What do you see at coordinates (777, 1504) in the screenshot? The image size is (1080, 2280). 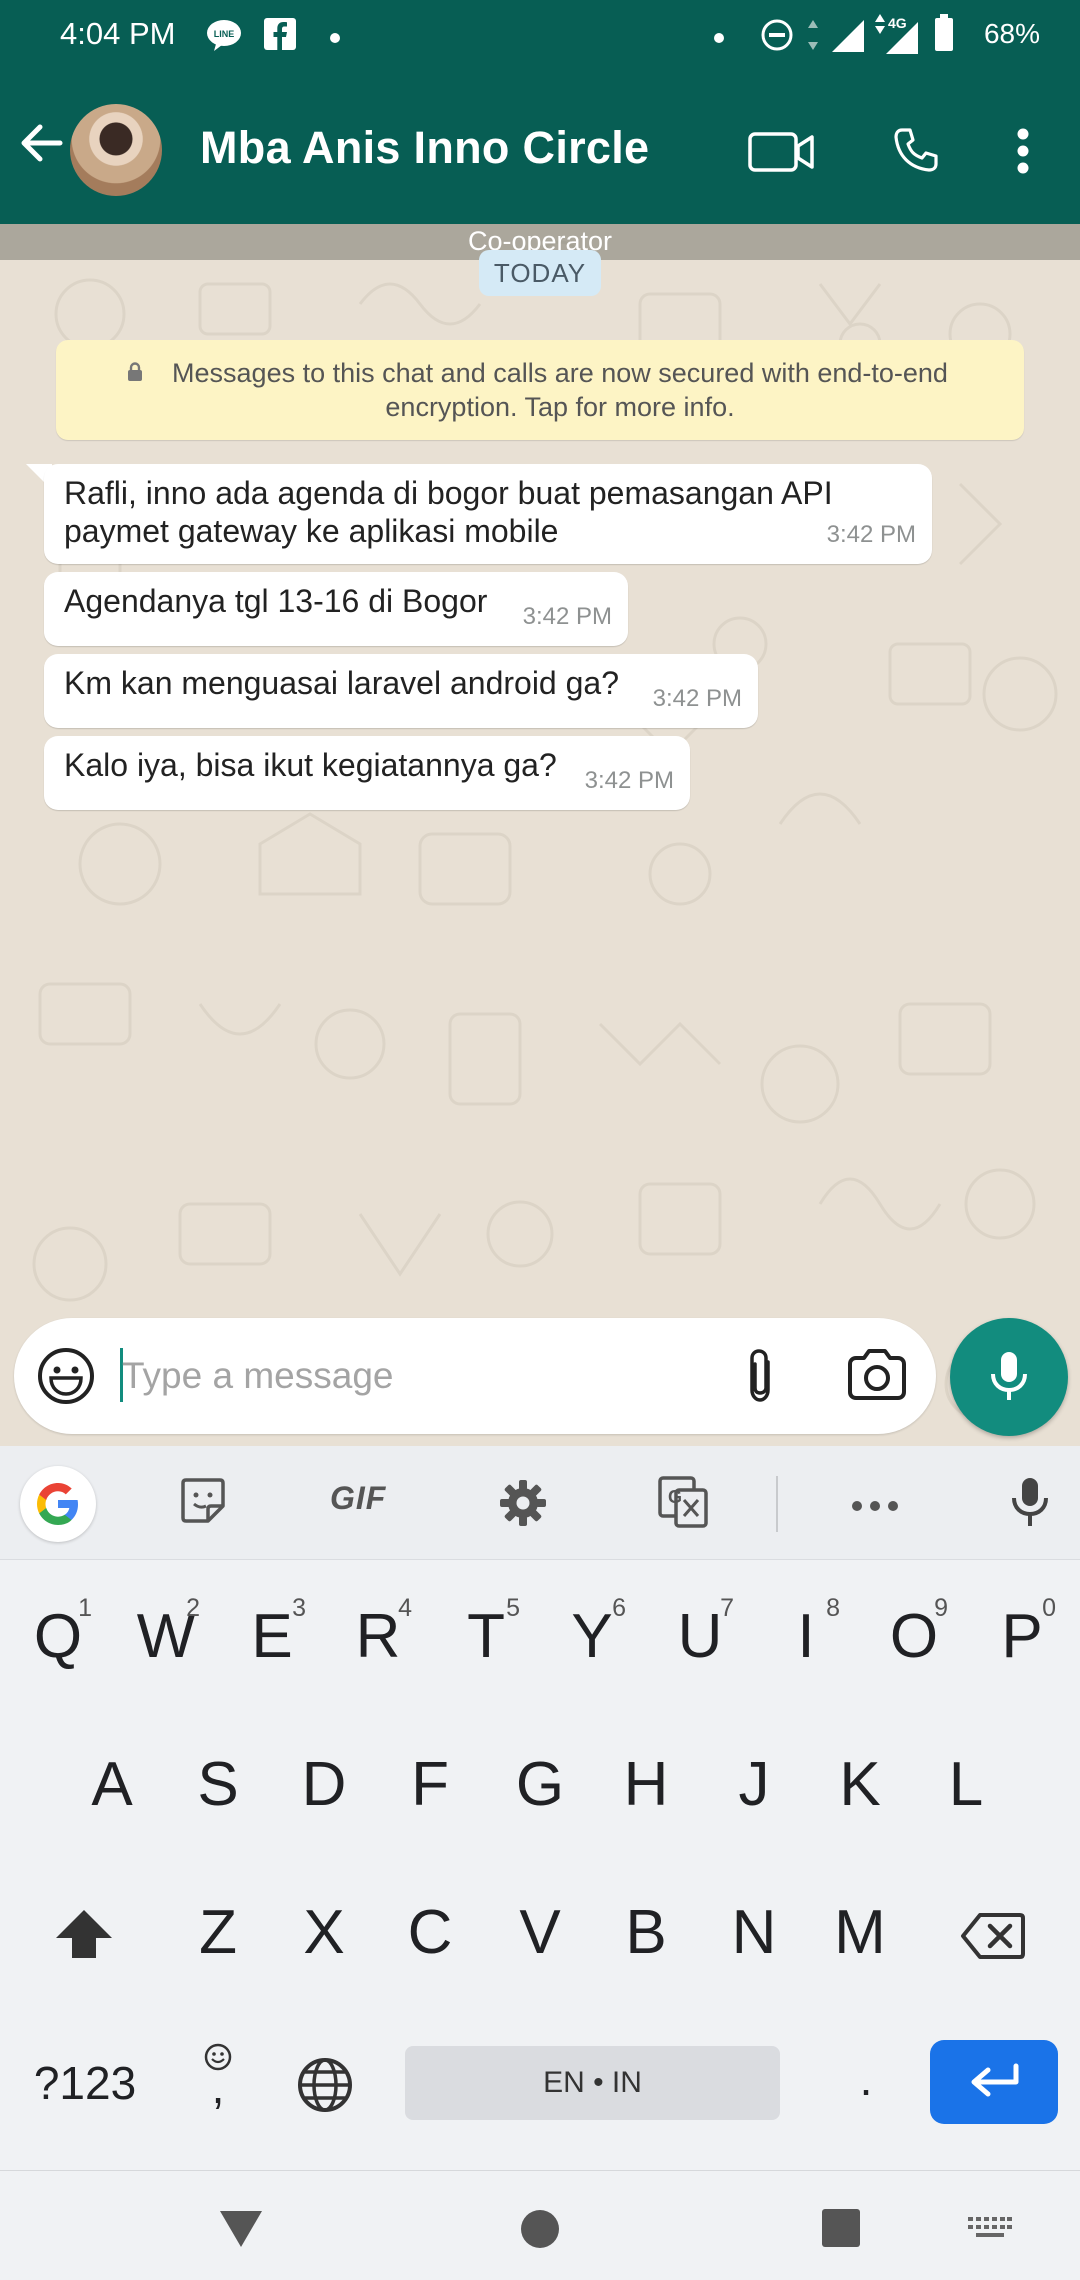 I see `toolbar-separator` at bounding box center [777, 1504].